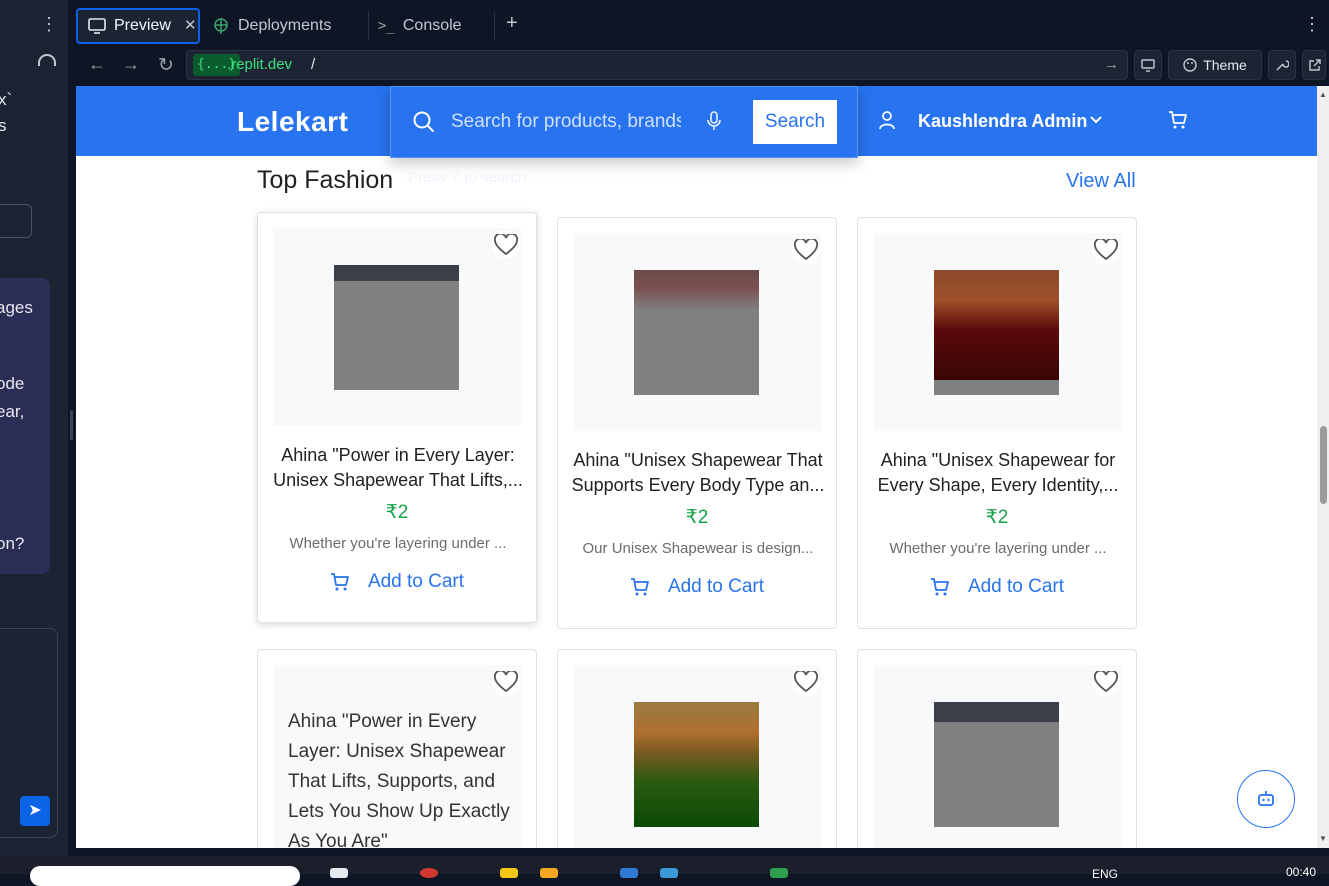  What do you see at coordinates (566, 122) in the screenshot?
I see `search-input` at bounding box center [566, 122].